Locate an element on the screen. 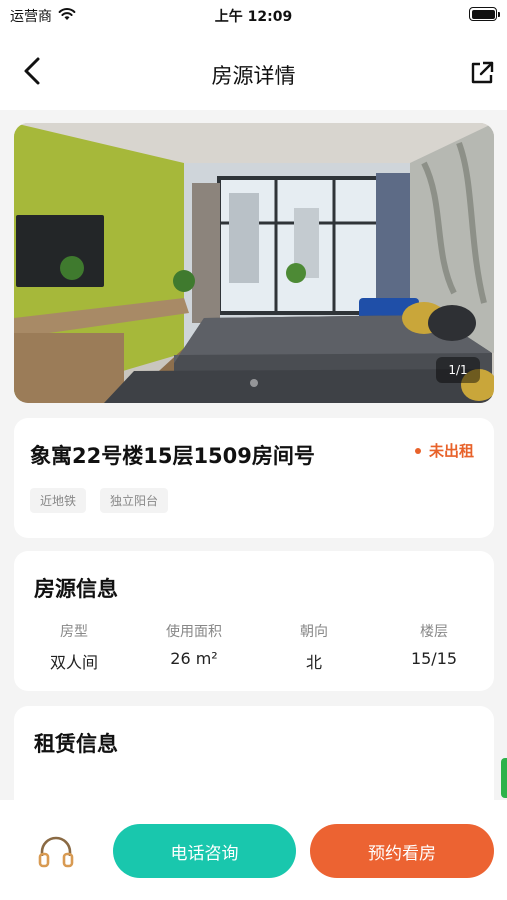  side-tab is located at coordinates (504, 778).